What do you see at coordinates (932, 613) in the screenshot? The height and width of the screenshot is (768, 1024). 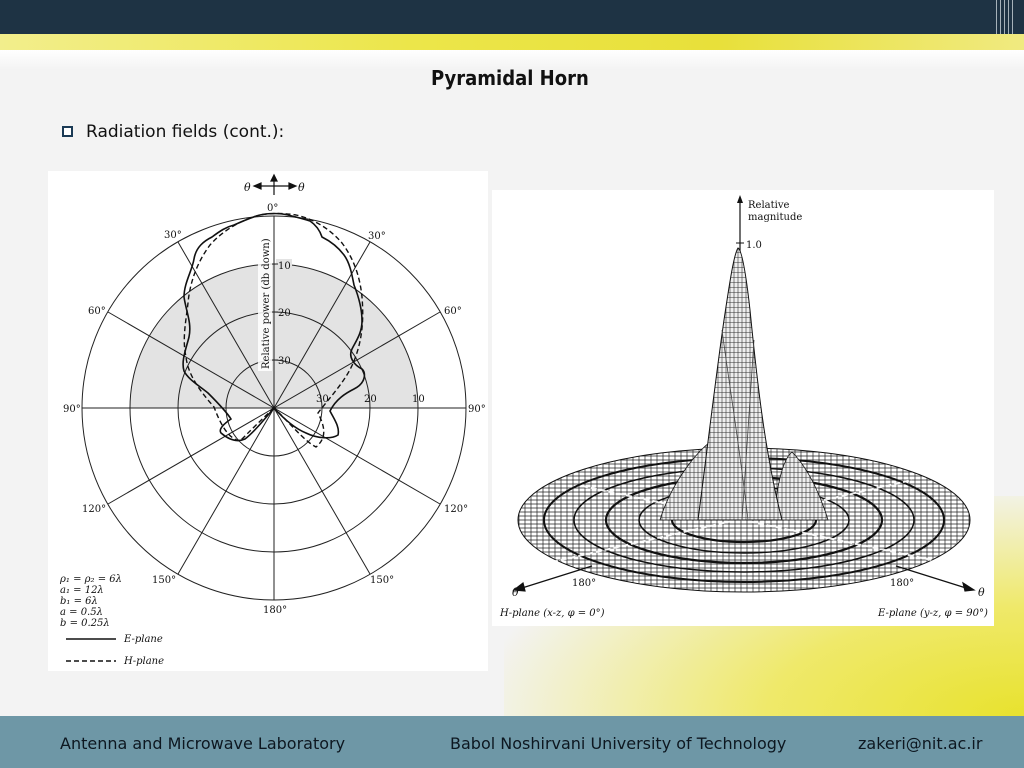 I see `e-plane-caption: E-plane (y-z, φ = 90°)` at bounding box center [932, 613].